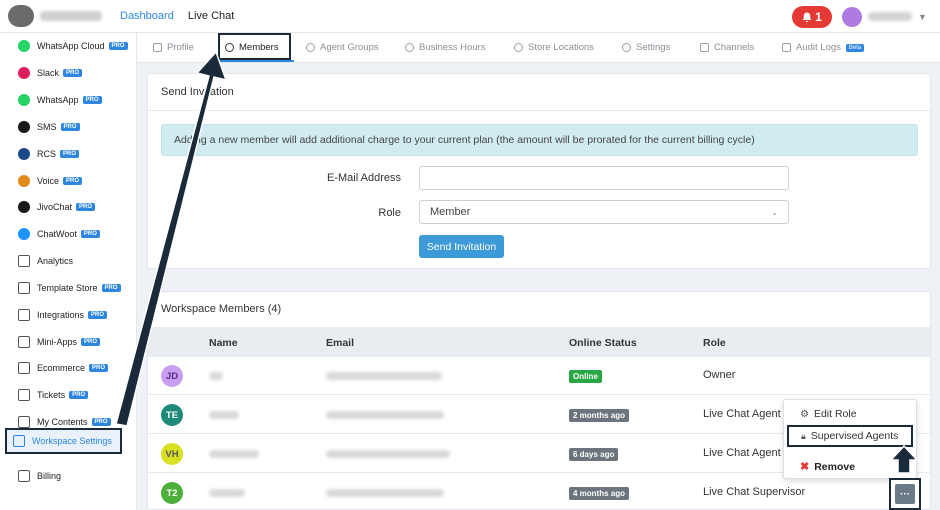 The height and width of the screenshot is (510, 940). Describe the element at coordinates (24, 315) in the screenshot. I see `integrations-icon` at that location.